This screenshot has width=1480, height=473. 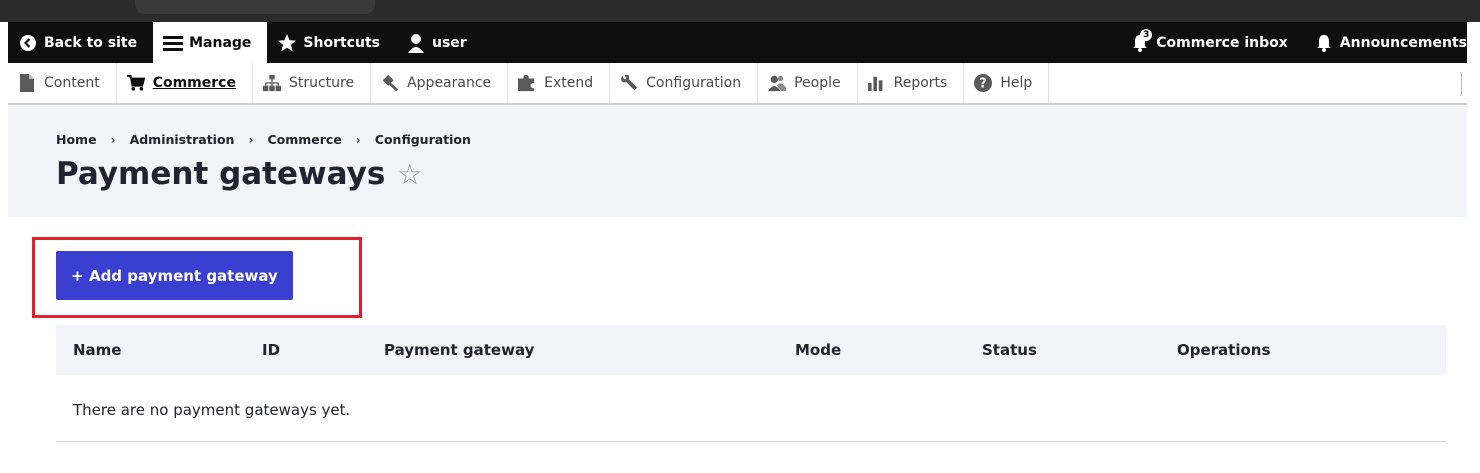 I want to click on tray-item-content: Content, so click(x=62, y=83).